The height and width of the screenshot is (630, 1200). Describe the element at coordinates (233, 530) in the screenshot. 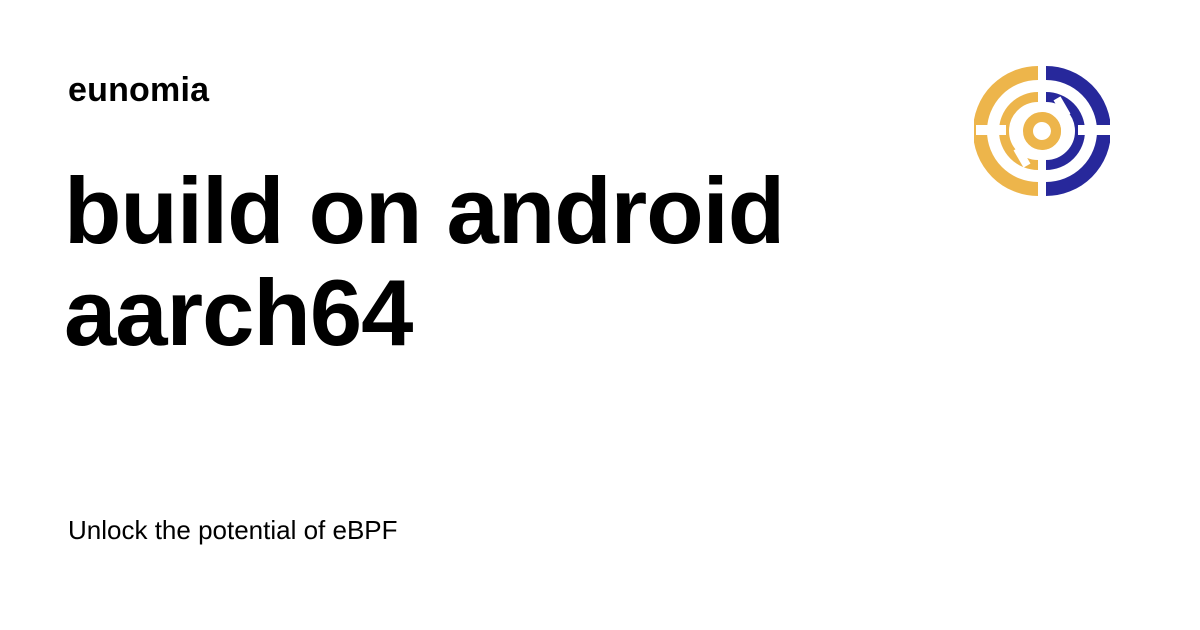

I see `site-tagline: Unlock the potential of eBPF` at that location.